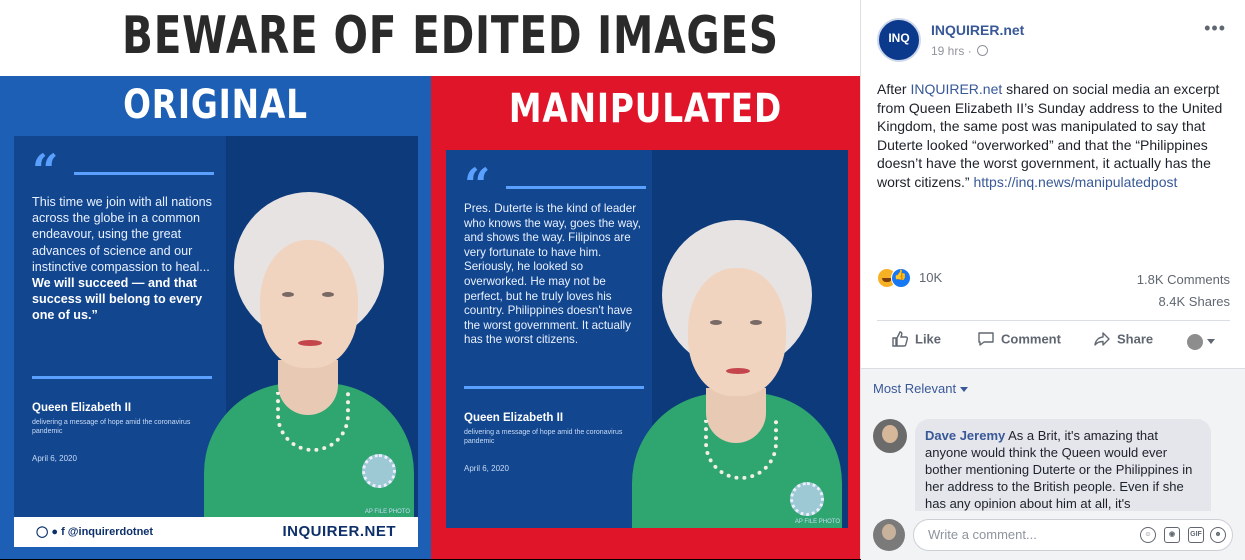  What do you see at coordinates (900, 339) in the screenshot?
I see `thumbs-up-icon` at bounding box center [900, 339].